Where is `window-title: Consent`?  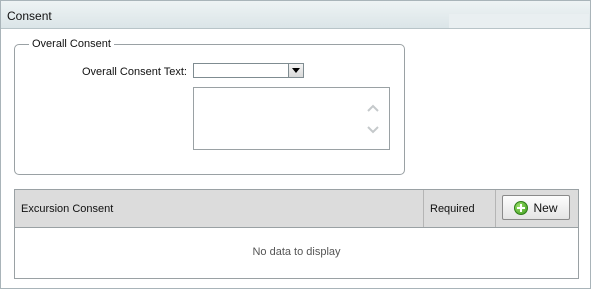
window-title: Consent is located at coordinates (29, 16).